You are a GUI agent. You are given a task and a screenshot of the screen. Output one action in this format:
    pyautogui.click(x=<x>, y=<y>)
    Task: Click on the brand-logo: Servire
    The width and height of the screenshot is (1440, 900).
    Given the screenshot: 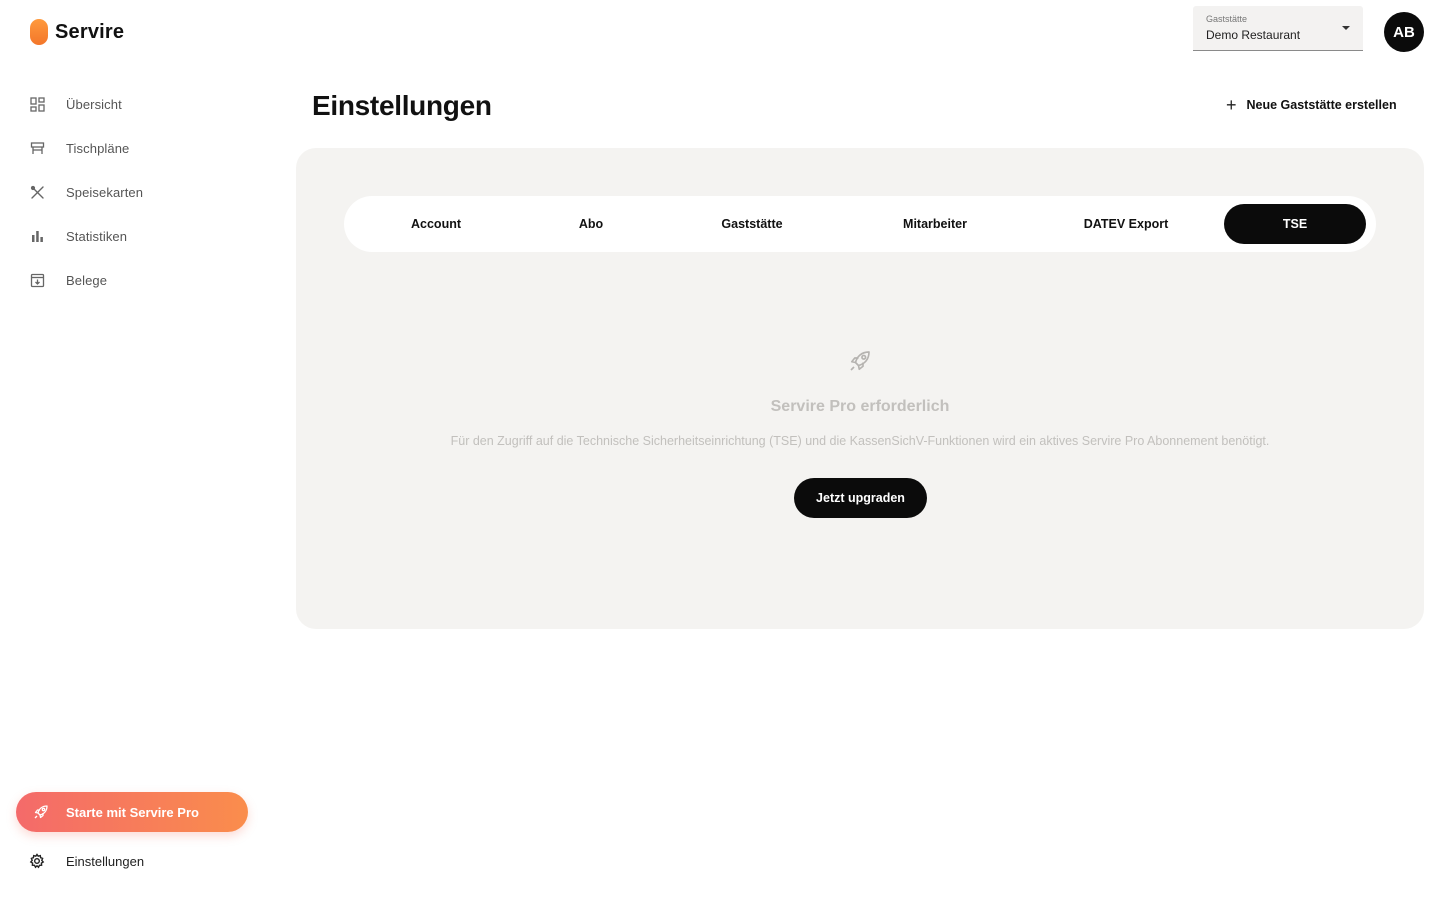 What is the action you would take?
    pyautogui.click(x=77, y=32)
    